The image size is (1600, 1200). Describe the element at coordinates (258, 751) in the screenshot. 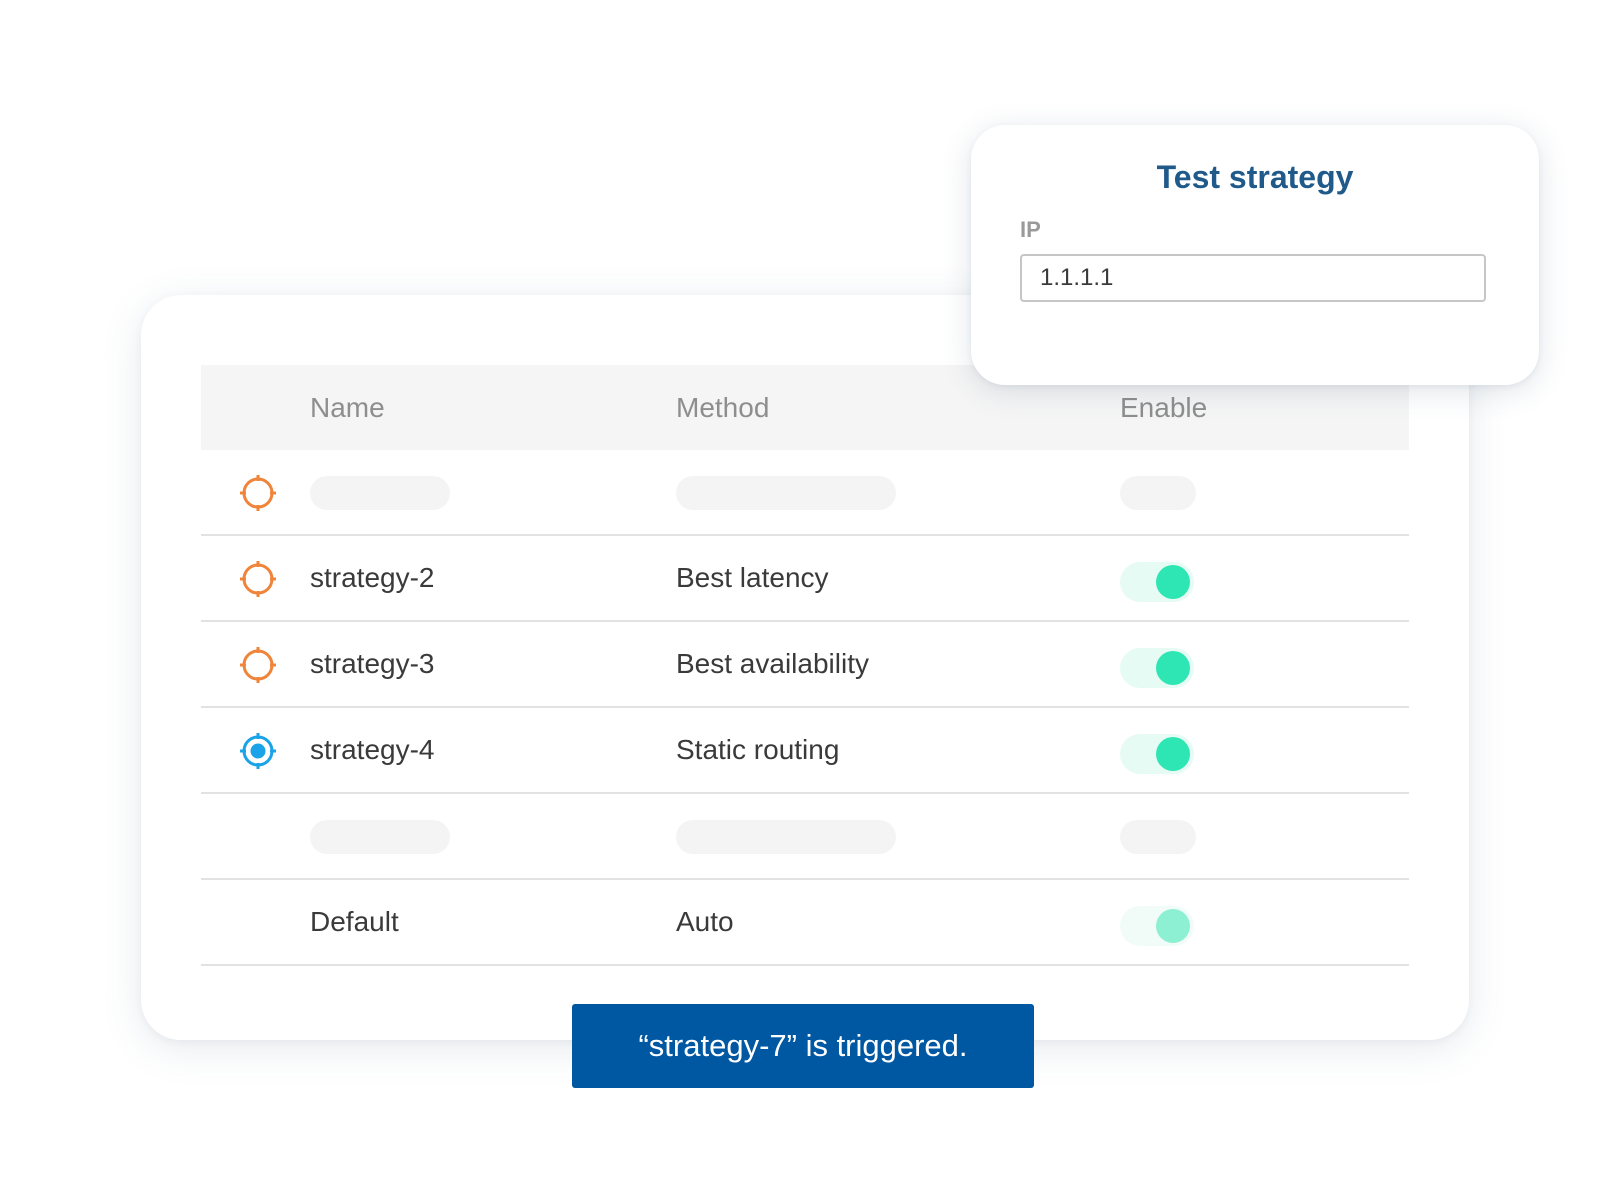

I see `crosshair-active-icon` at that location.